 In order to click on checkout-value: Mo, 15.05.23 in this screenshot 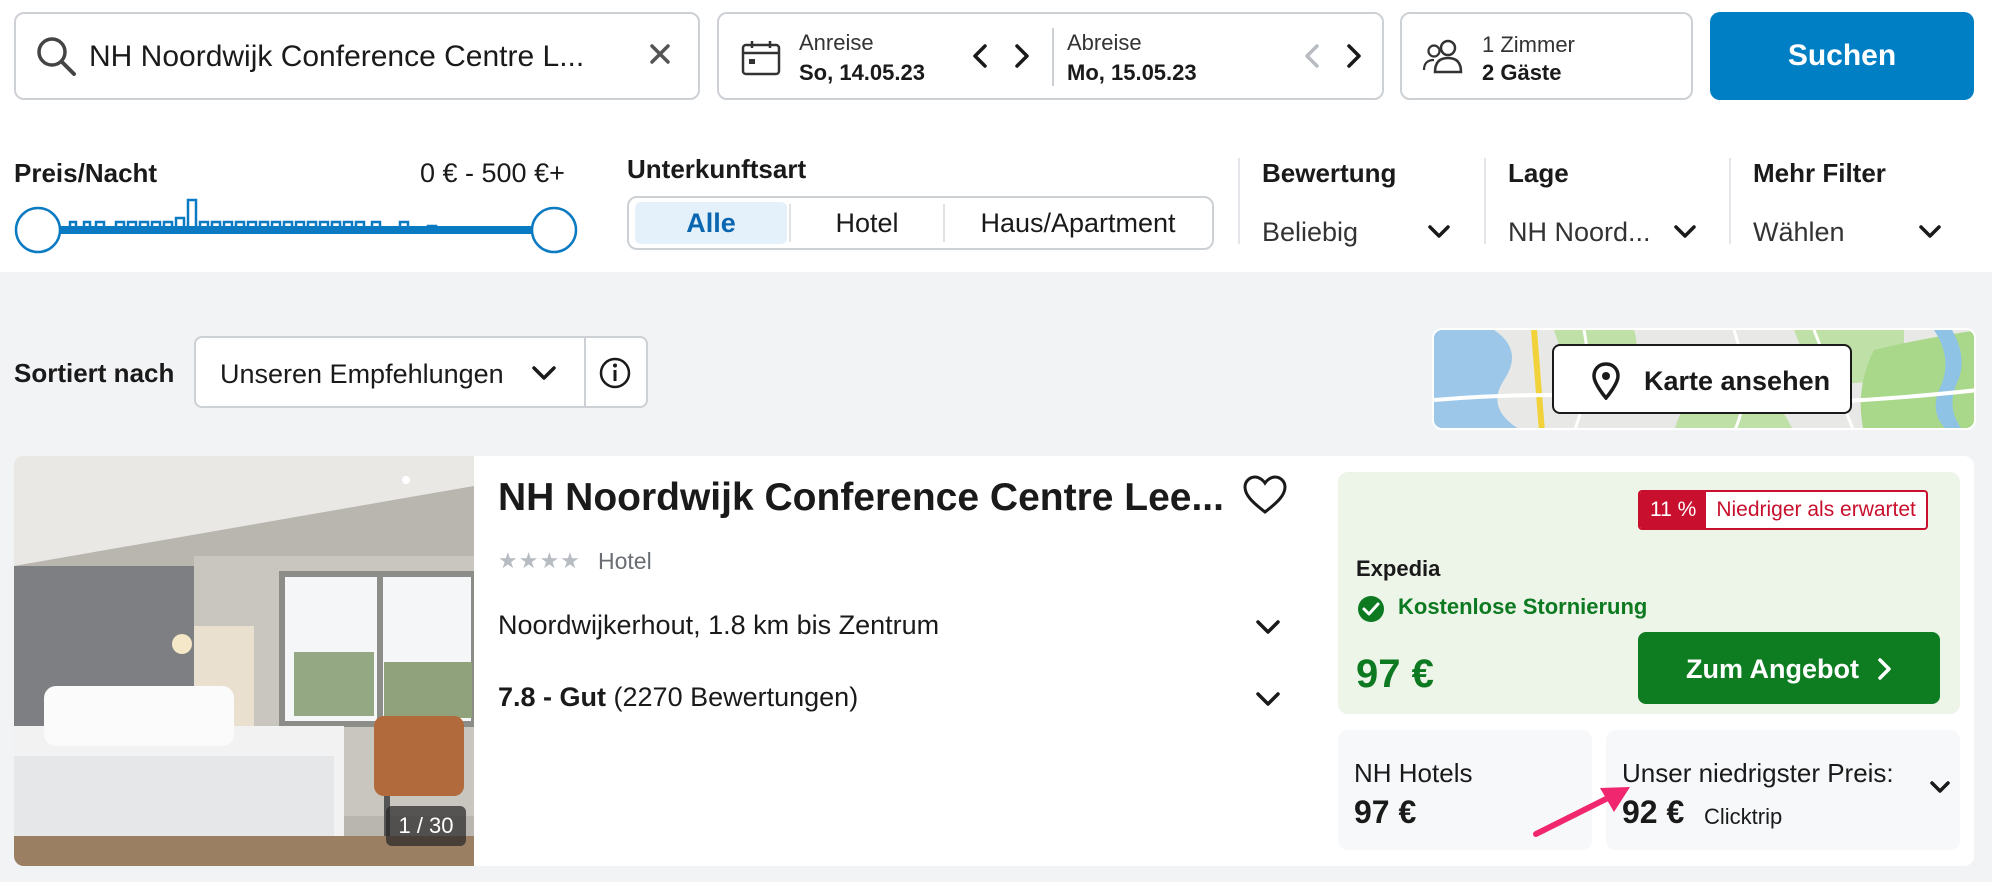, I will do `click(1132, 73)`.